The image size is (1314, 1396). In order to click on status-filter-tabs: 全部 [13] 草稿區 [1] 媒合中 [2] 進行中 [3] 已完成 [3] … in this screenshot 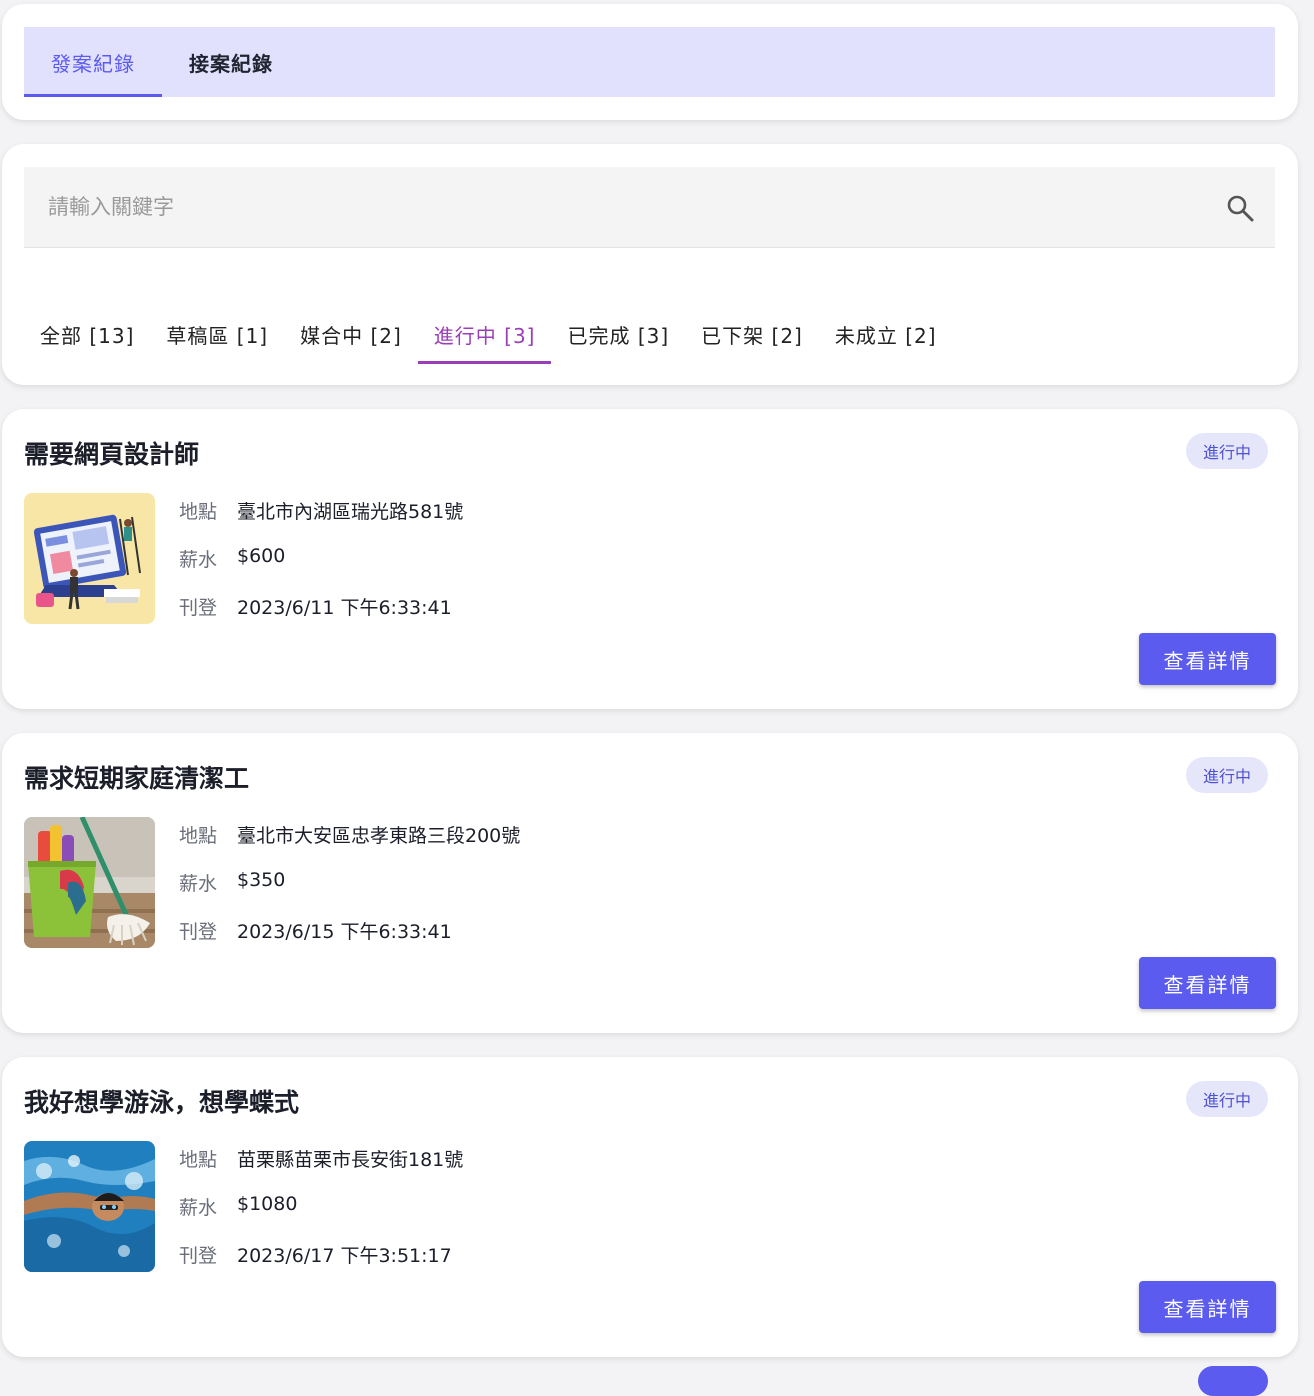, I will do `click(488, 334)`.